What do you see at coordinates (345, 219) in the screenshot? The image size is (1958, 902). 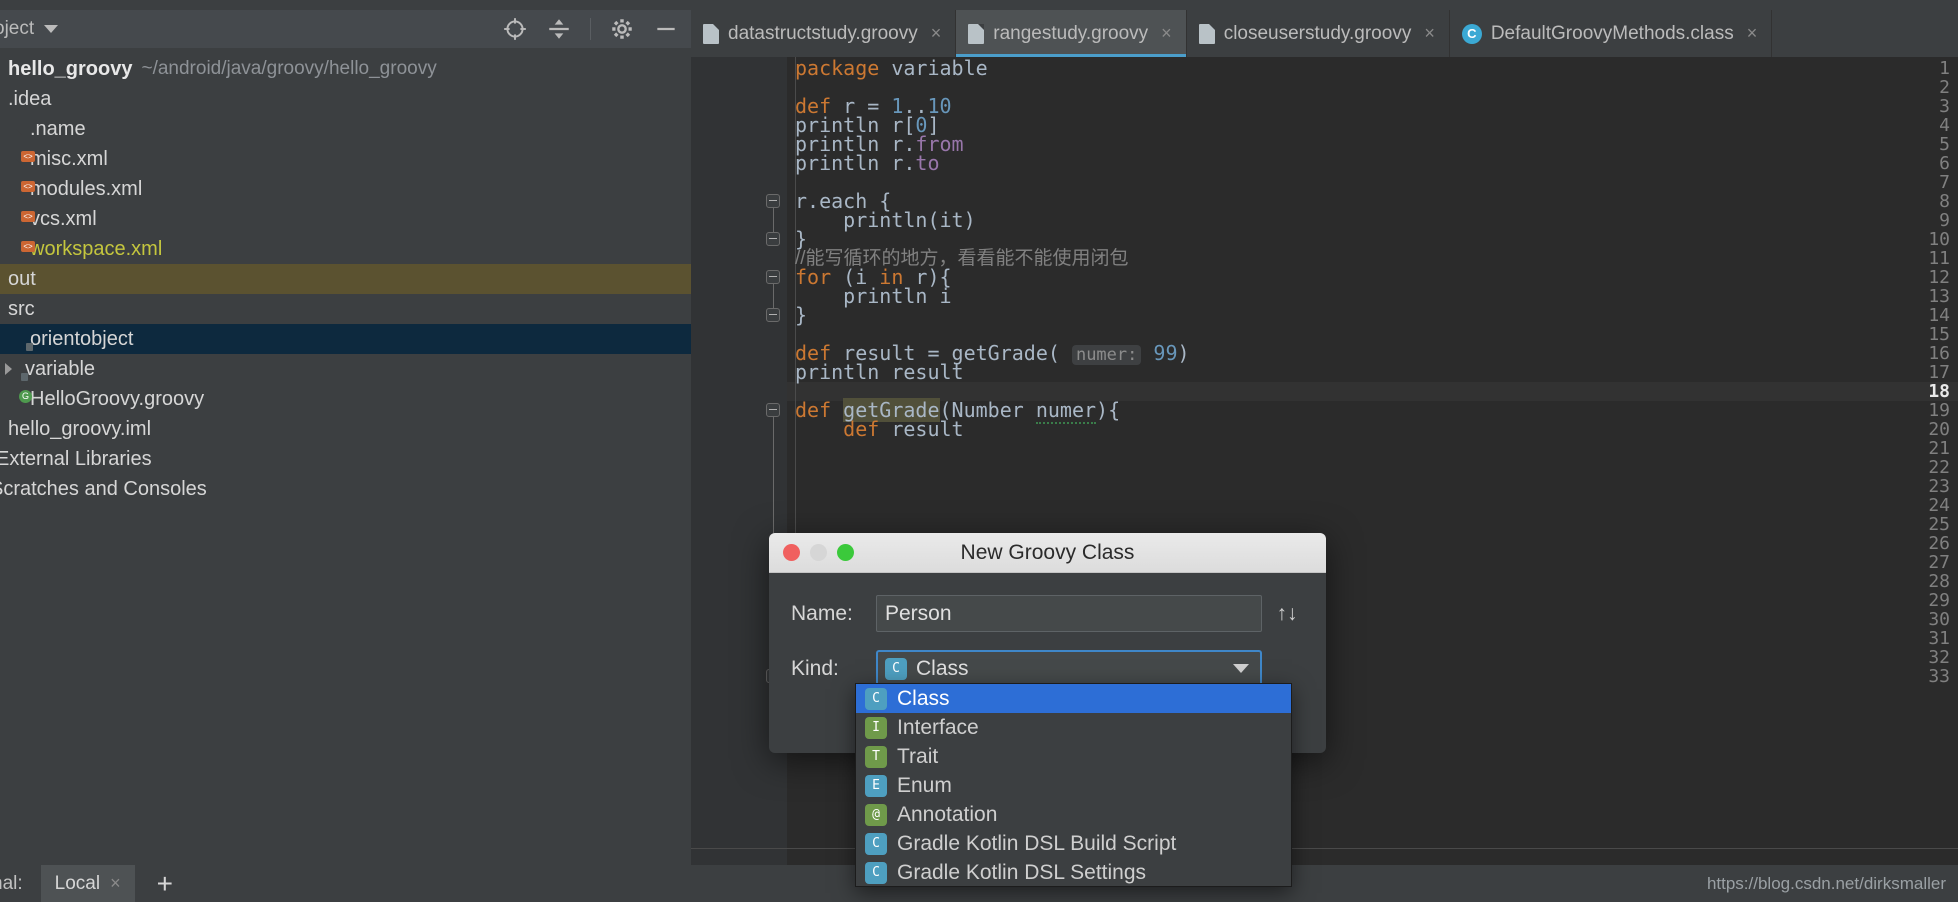 I see `tree-item-vcs-xml: <> vcs.xml` at bounding box center [345, 219].